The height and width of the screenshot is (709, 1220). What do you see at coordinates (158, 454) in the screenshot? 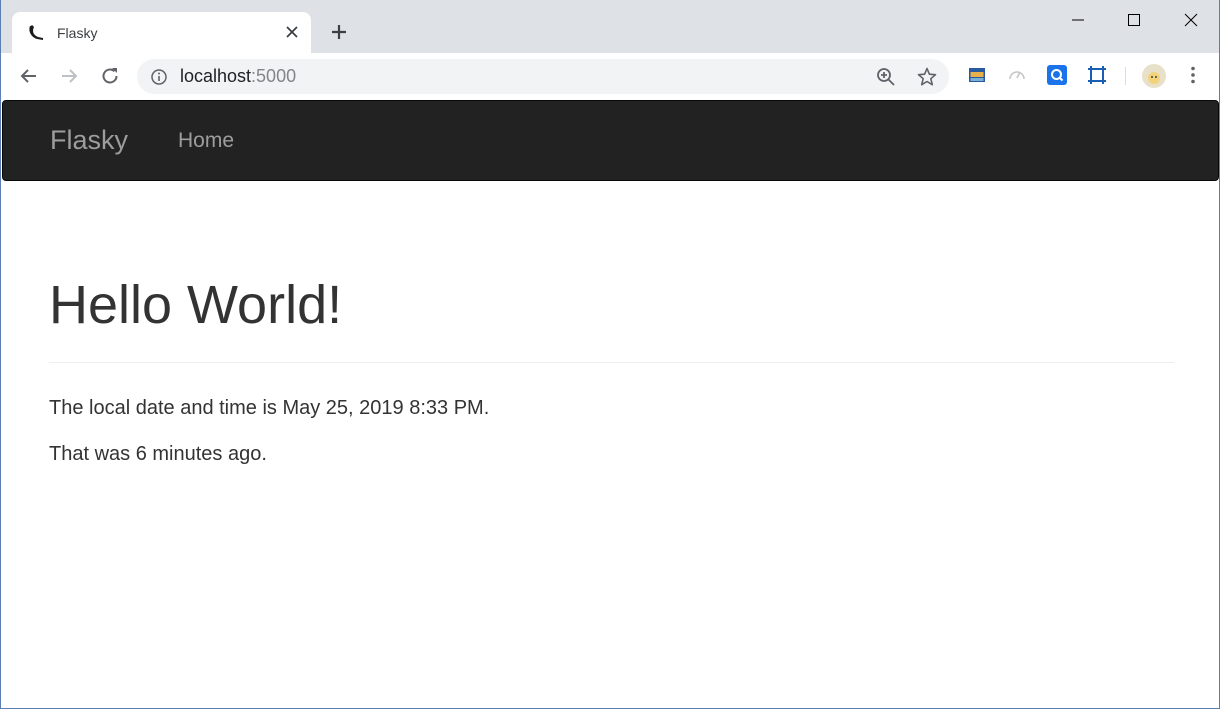
I see `relative-time-text: That was 6 minutes ago.` at bounding box center [158, 454].